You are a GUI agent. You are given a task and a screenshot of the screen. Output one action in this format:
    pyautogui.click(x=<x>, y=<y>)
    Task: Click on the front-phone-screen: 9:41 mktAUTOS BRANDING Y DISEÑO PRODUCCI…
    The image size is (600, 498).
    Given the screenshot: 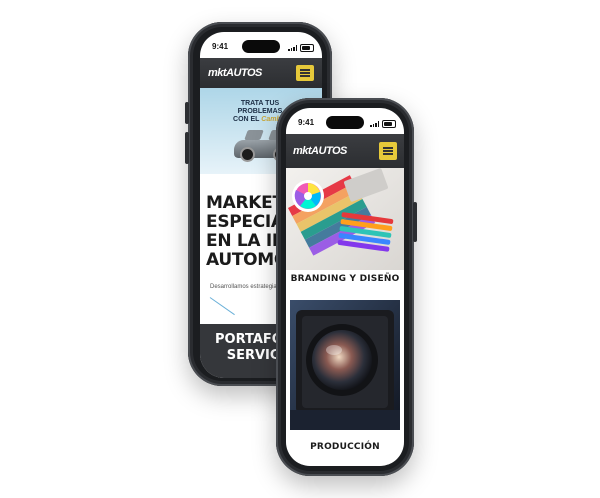 What is the action you would take?
    pyautogui.click(x=345, y=287)
    